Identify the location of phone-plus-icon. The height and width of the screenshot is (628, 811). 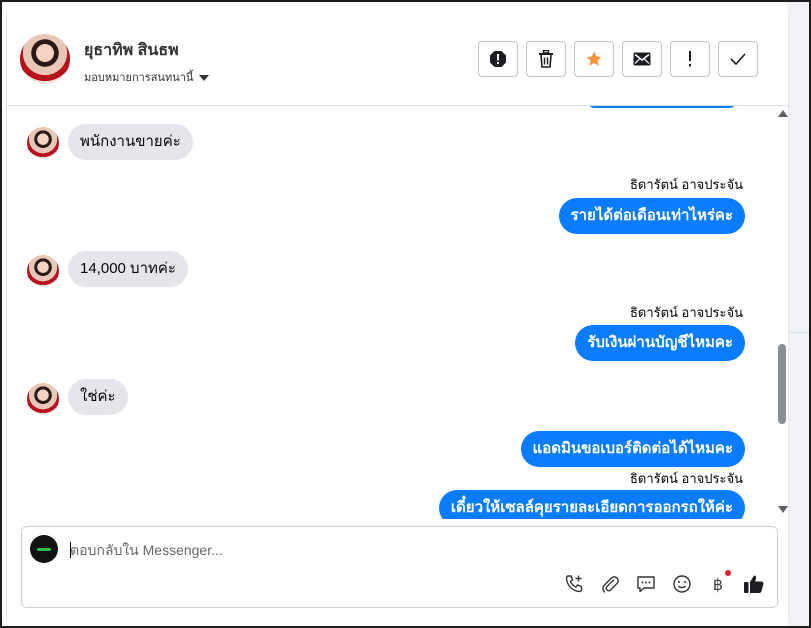
(574, 584).